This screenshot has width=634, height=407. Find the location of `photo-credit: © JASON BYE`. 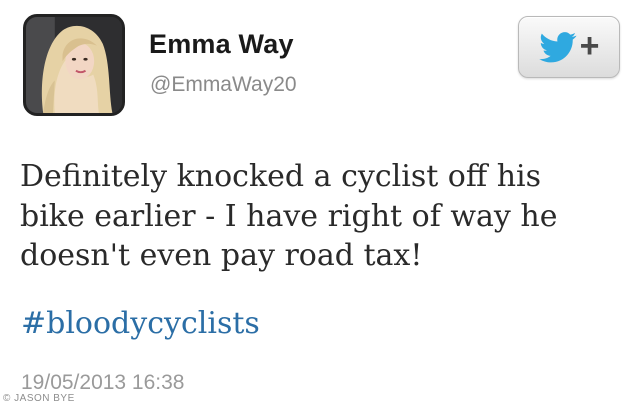

photo-credit: © JASON BYE is located at coordinates (39, 398).